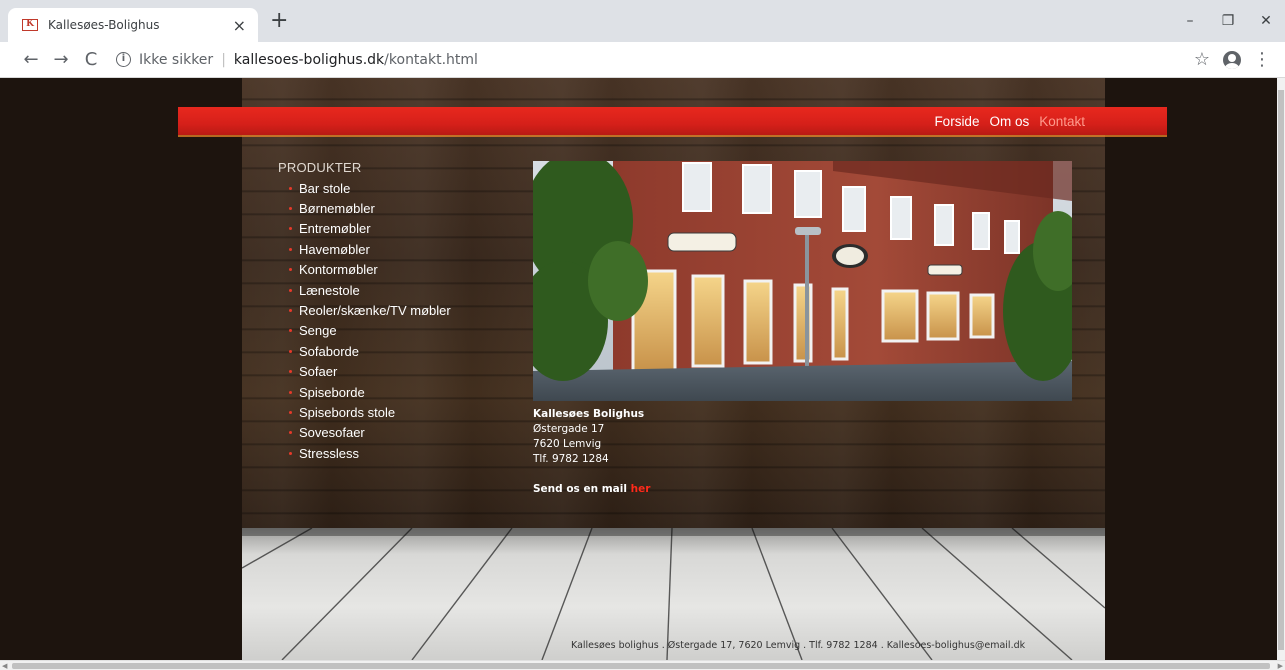  I want to click on horizontal-scrollbar: ◀ ▶, so click(642, 665).